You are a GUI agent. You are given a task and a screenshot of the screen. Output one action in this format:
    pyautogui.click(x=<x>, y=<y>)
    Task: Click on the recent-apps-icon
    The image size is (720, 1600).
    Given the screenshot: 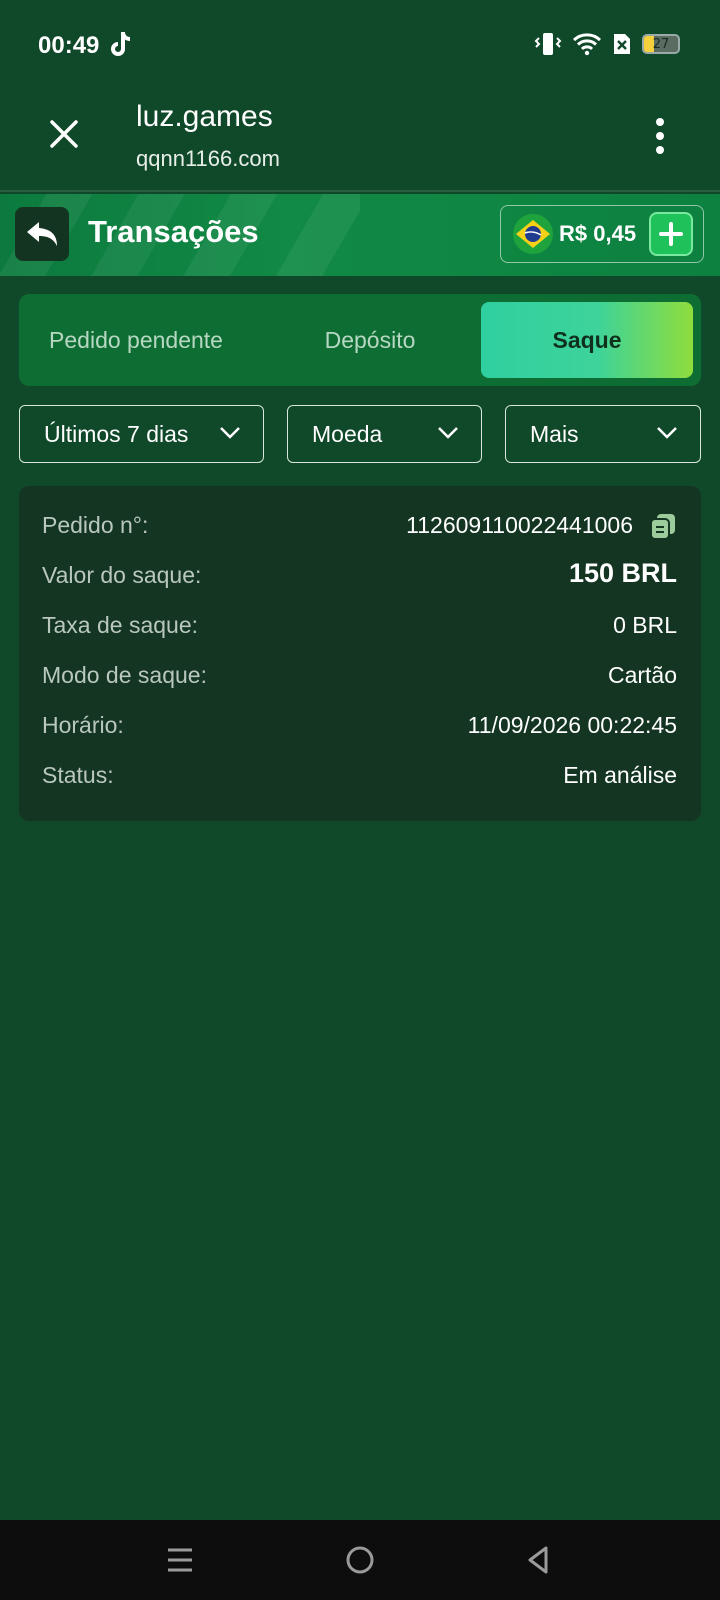 What is the action you would take?
    pyautogui.click(x=180, y=1560)
    